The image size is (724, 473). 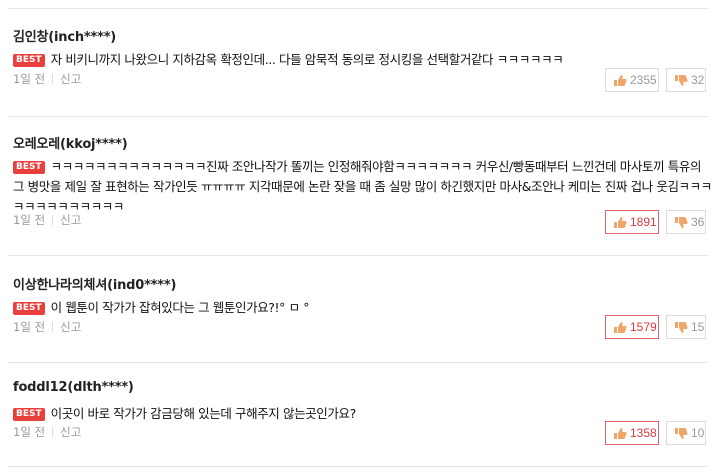 What do you see at coordinates (70, 142) in the screenshot?
I see `comment-author: 오레오레(kkoj****)` at bounding box center [70, 142].